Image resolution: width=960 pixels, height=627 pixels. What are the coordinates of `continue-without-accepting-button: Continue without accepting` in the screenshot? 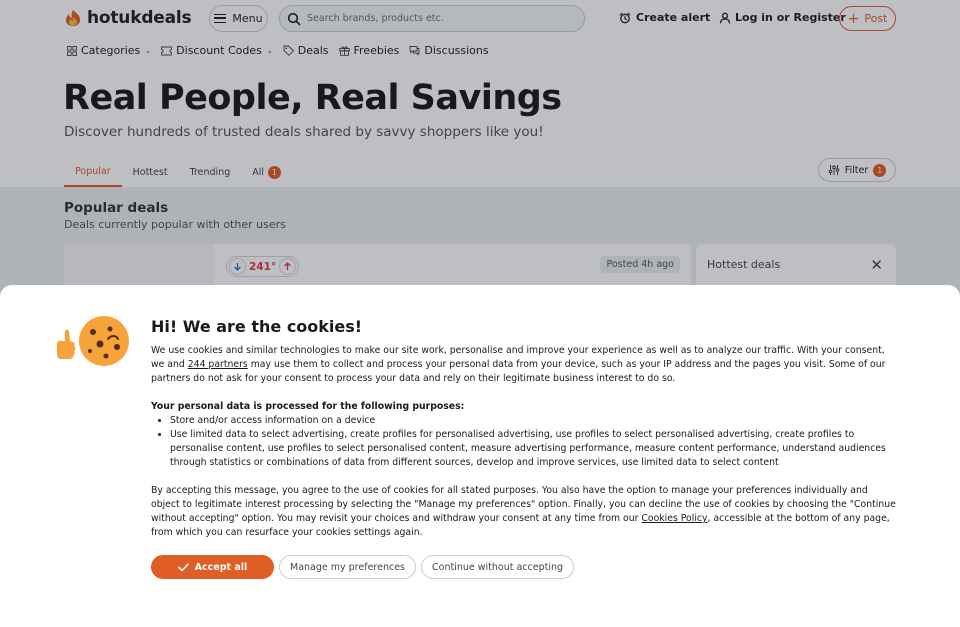 It's located at (498, 567).